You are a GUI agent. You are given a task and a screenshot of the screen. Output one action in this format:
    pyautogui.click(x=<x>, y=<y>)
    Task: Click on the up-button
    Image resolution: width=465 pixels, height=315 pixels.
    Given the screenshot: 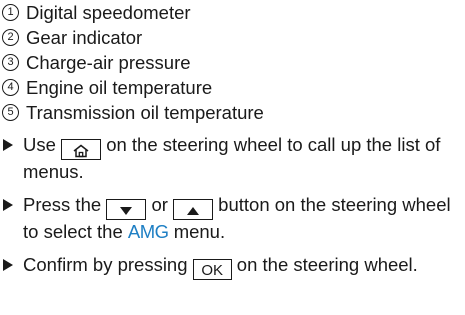 What is the action you would take?
    pyautogui.click(x=193, y=209)
    